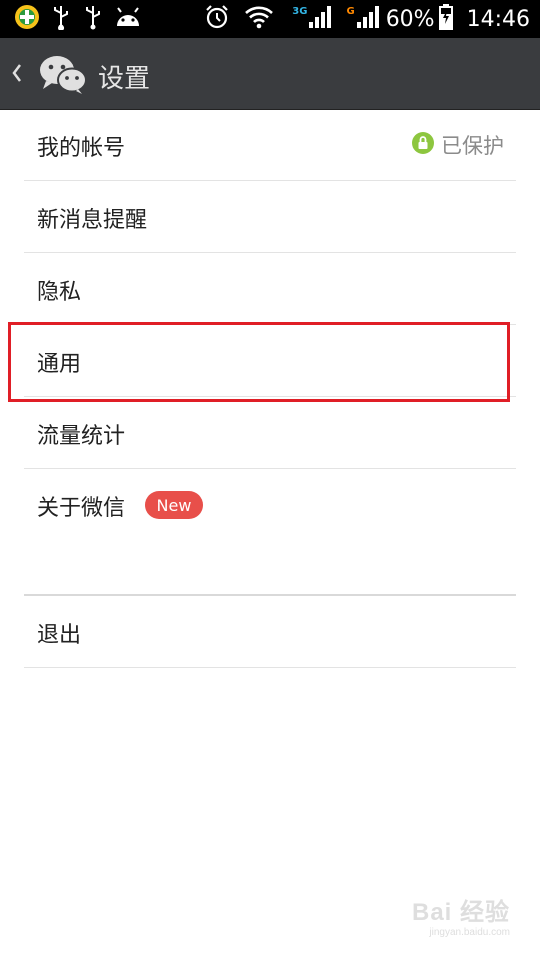 The width and height of the screenshot is (540, 960). Describe the element at coordinates (472, 146) in the screenshot. I see `account-status-text: 已保护` at that location.